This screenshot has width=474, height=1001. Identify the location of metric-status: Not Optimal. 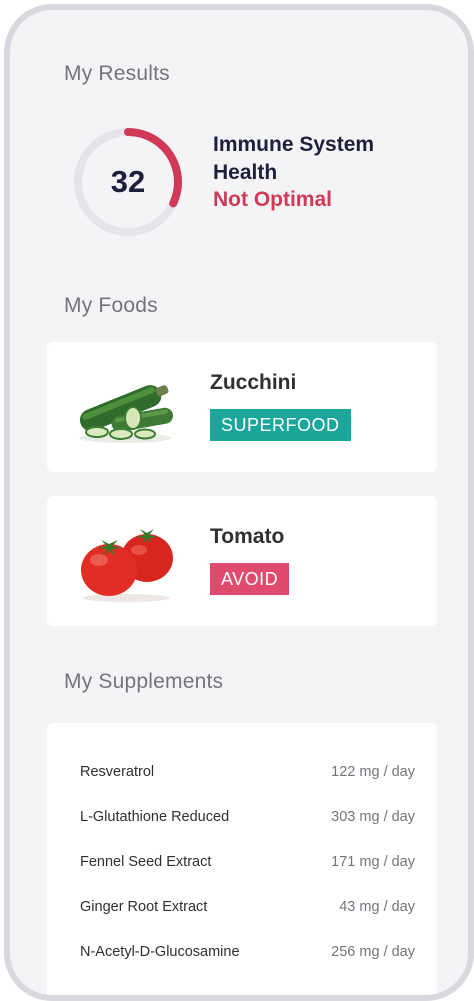
(272, 199).